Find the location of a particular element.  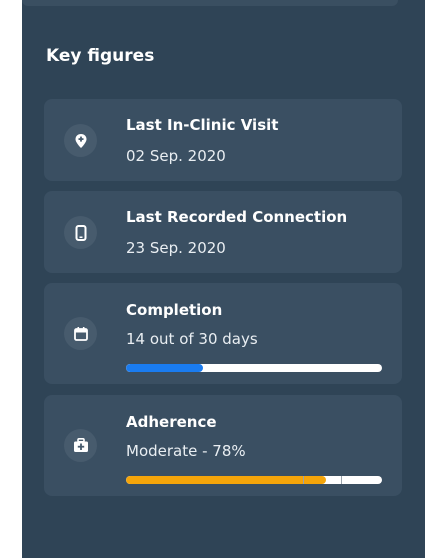

card-title: Completion is located at coordinates (174, 310).